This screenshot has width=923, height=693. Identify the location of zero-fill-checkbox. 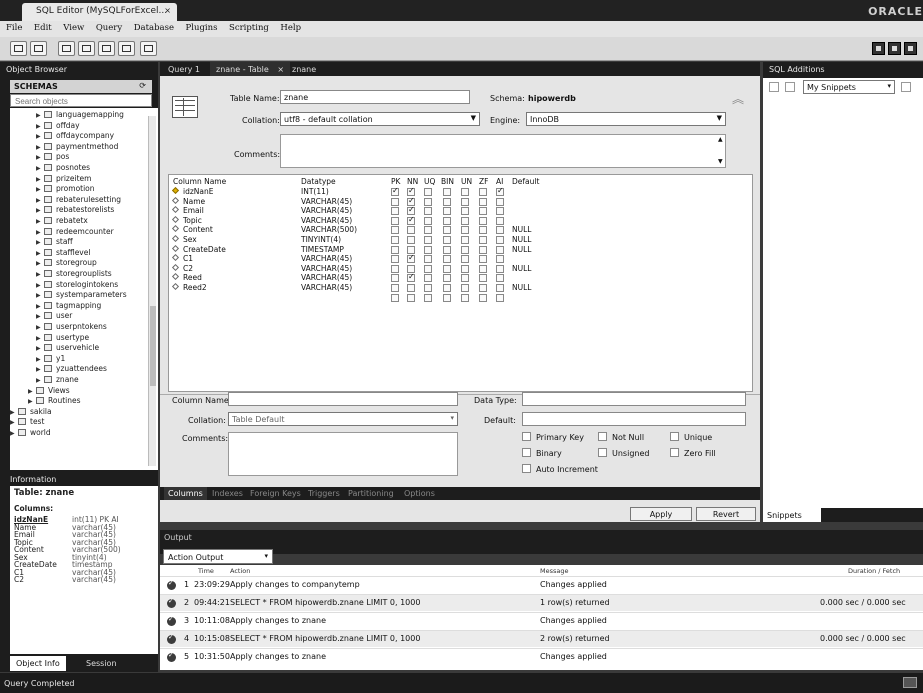
(674, 452).